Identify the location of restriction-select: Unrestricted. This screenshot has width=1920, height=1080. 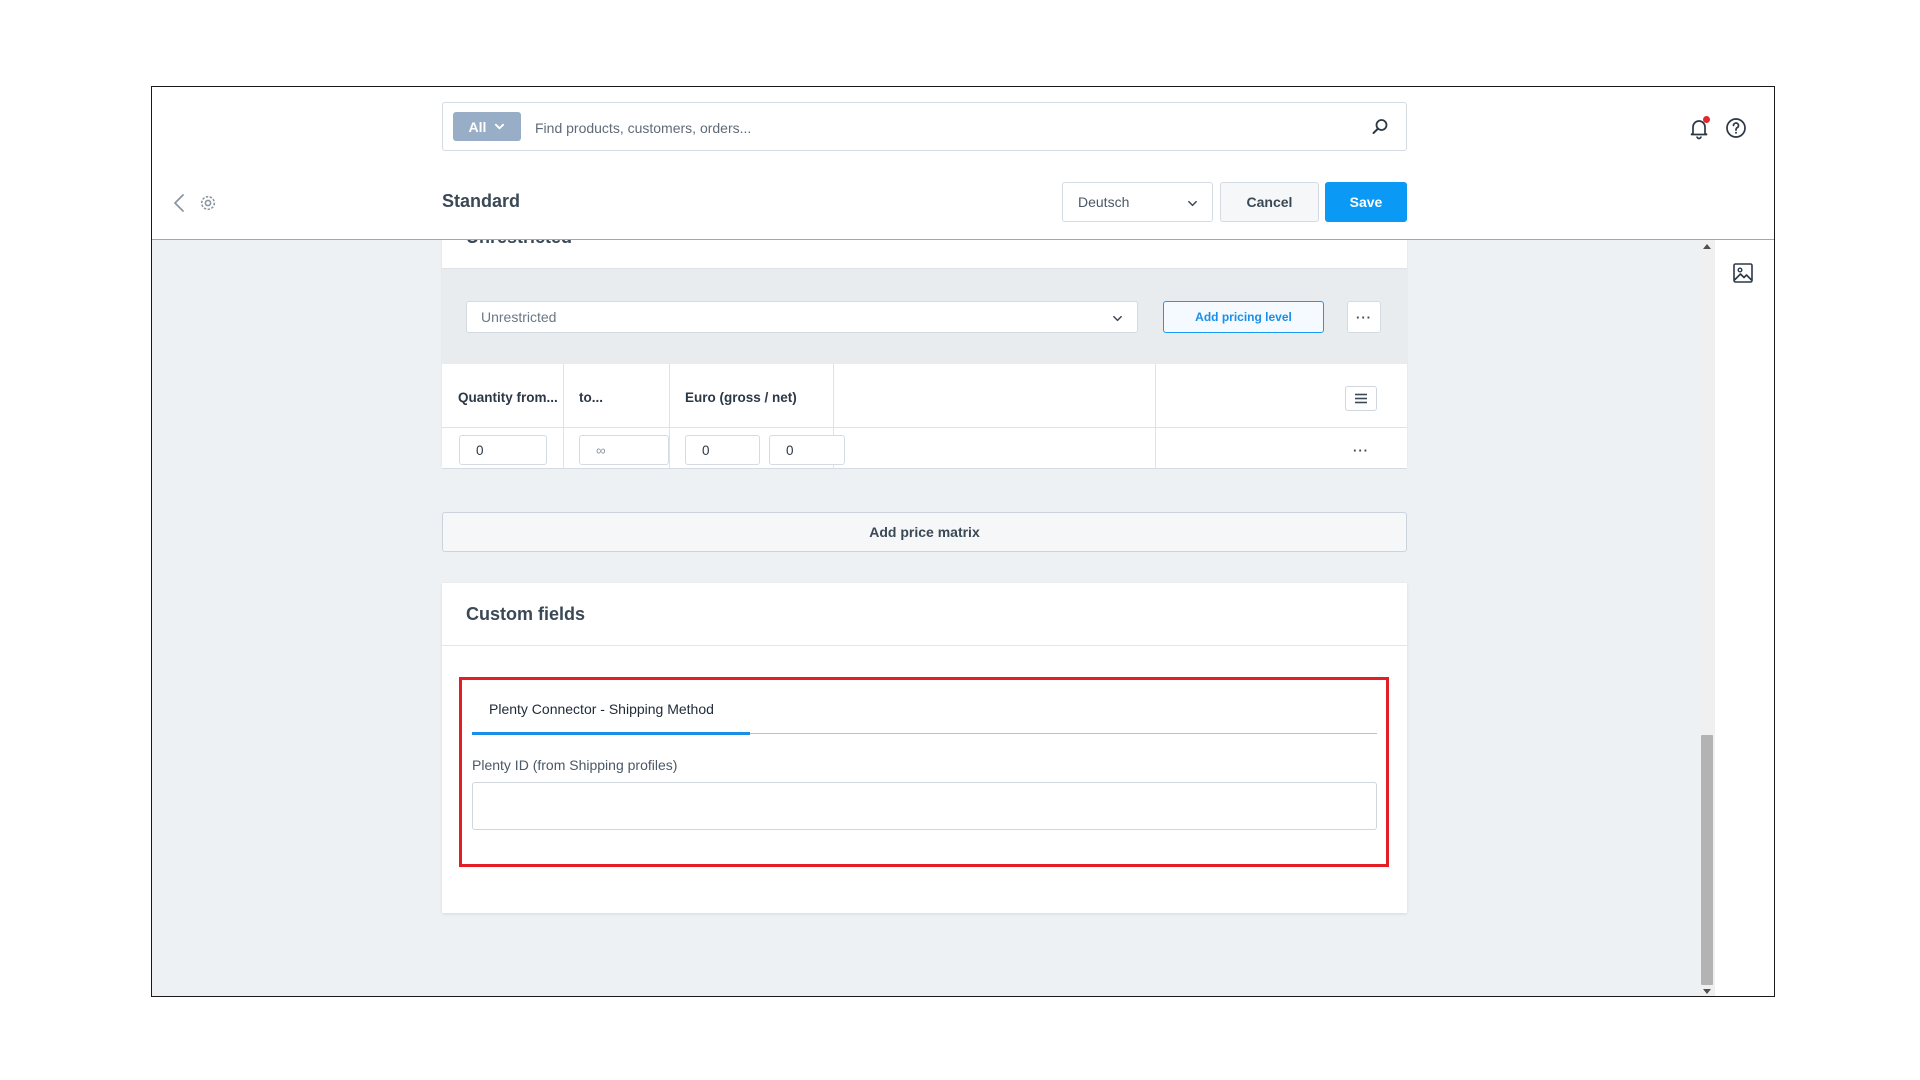
(802, 317).